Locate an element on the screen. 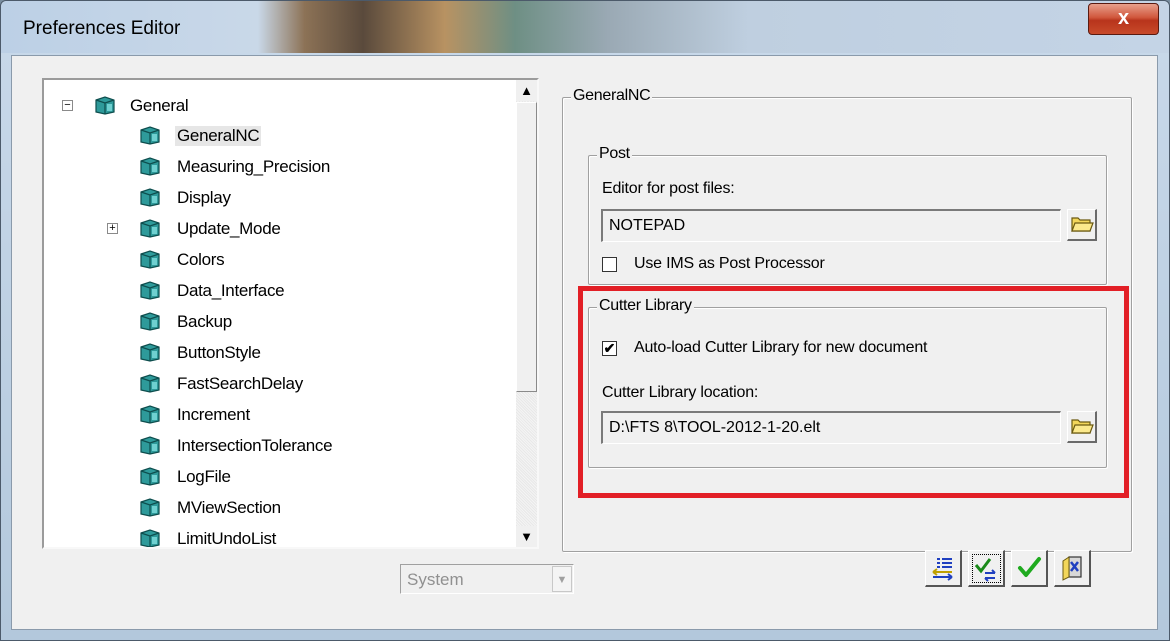  close-button: x is located at coordinates (1123, 19).